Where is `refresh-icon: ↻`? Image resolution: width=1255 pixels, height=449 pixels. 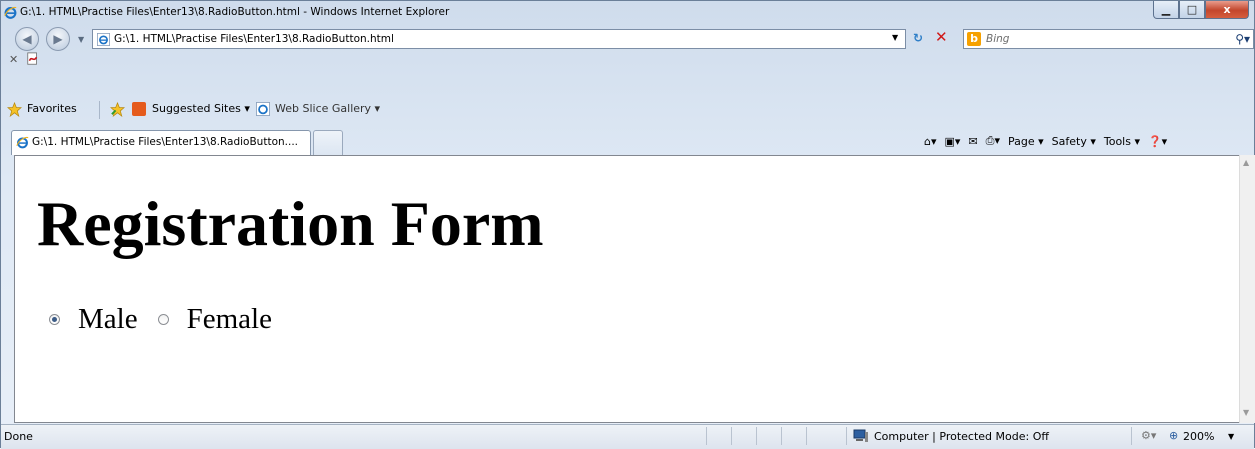 refresh-icon: ↻ is located at coordinates (918, 38).